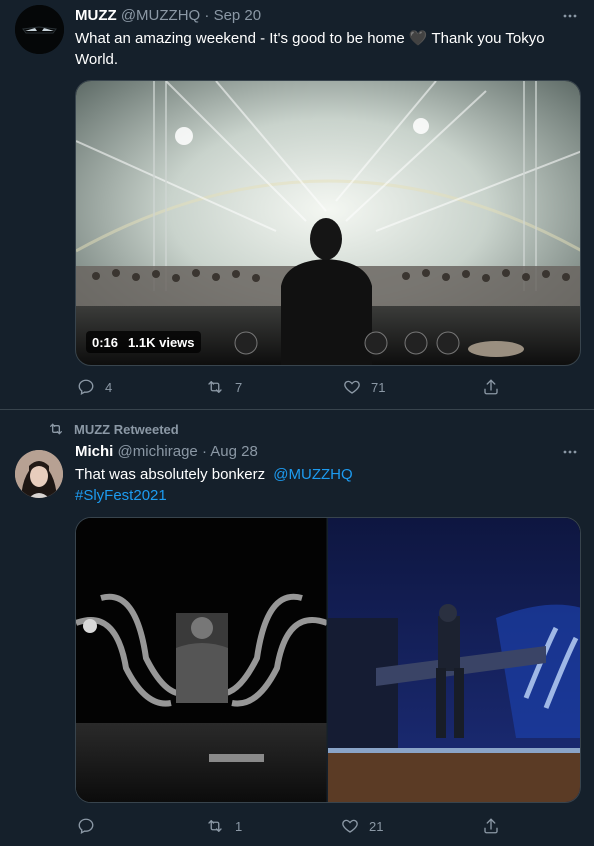 This screenshot has height=846, width=594. Describe the element at coordinates (378, 387) in the screenshot. I see `like-count: 71` at that location.